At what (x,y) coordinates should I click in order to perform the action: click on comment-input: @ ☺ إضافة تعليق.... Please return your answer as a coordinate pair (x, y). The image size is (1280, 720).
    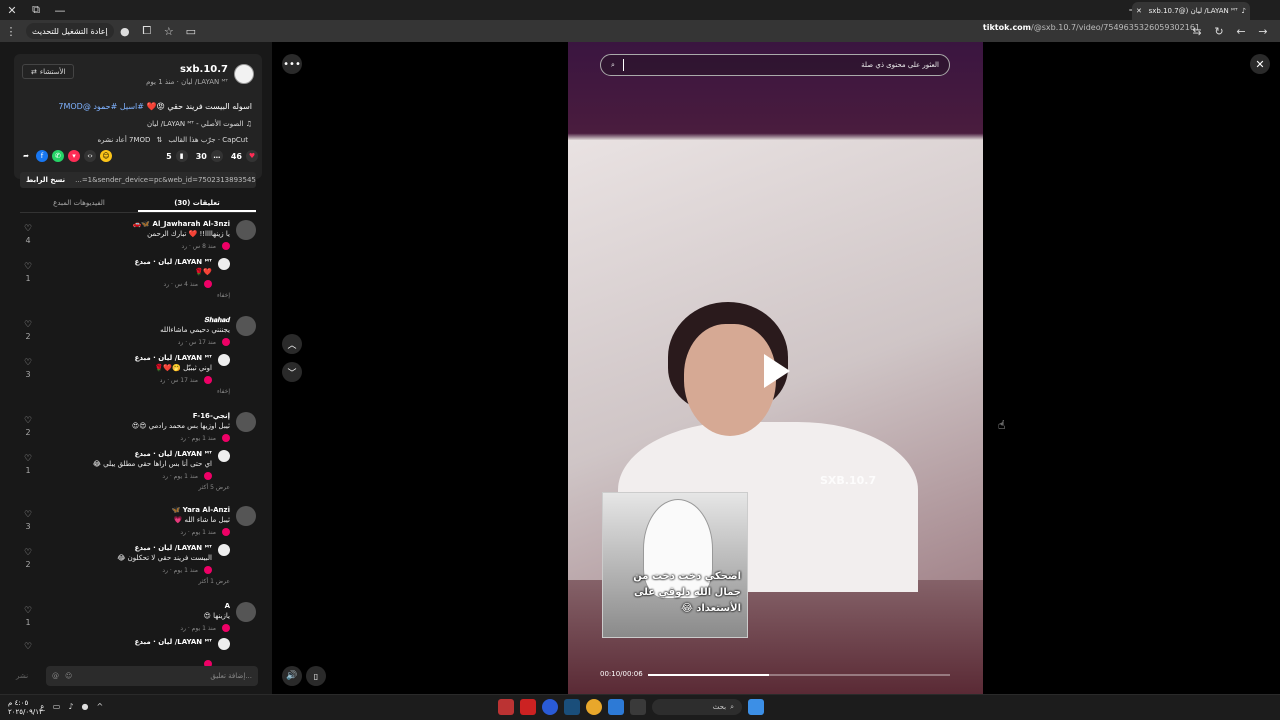
    Looking at the image, I should click on (152, 676).